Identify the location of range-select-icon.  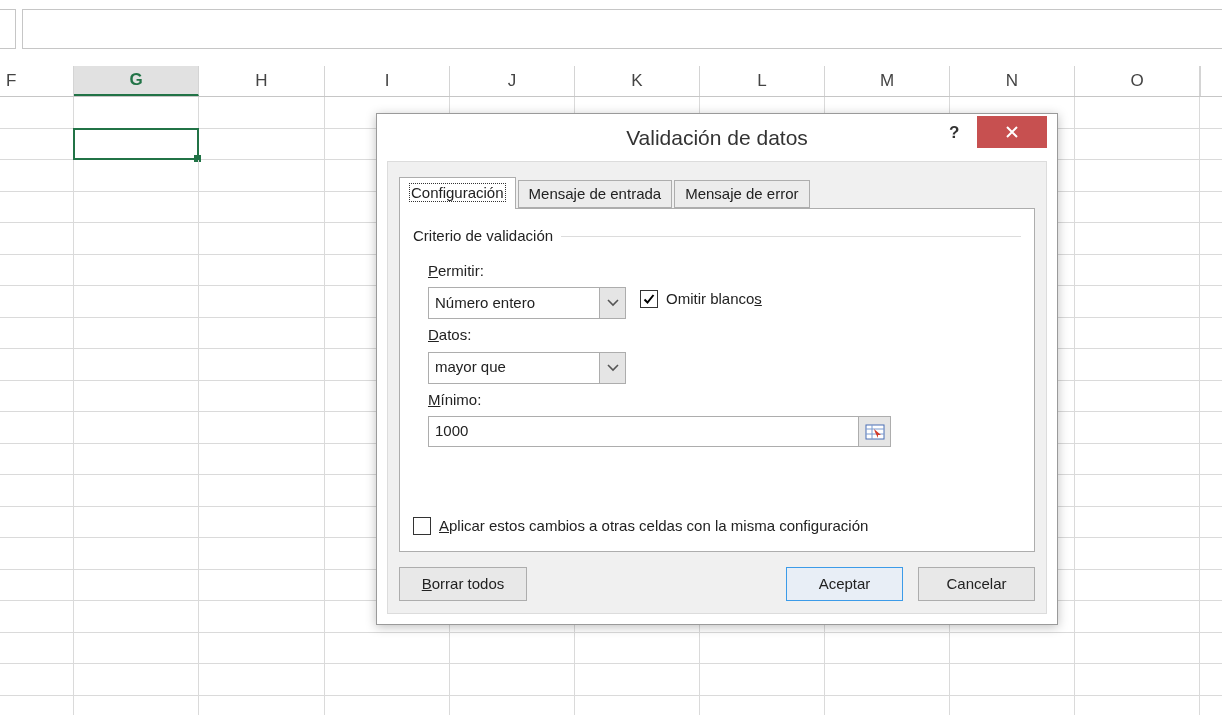
(874, 431).